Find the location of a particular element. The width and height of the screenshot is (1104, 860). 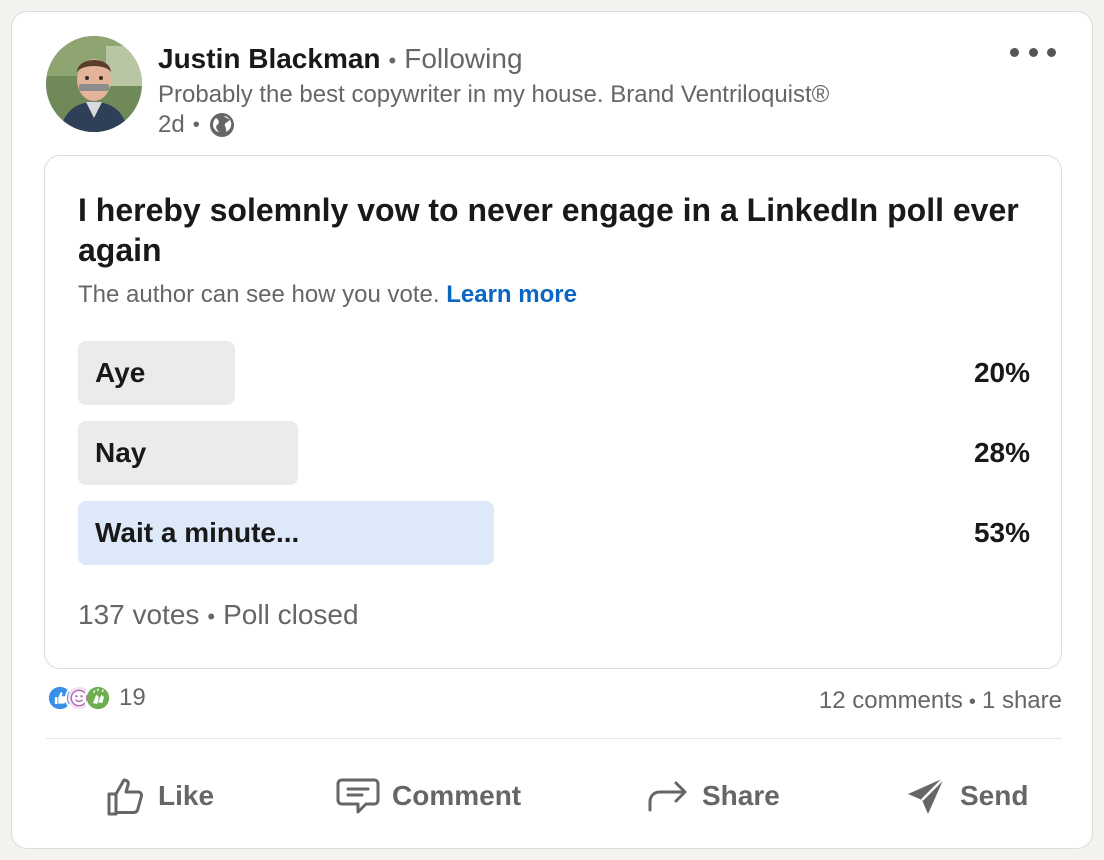

poll-option-label: Nay is located at coordinates (121, 452).